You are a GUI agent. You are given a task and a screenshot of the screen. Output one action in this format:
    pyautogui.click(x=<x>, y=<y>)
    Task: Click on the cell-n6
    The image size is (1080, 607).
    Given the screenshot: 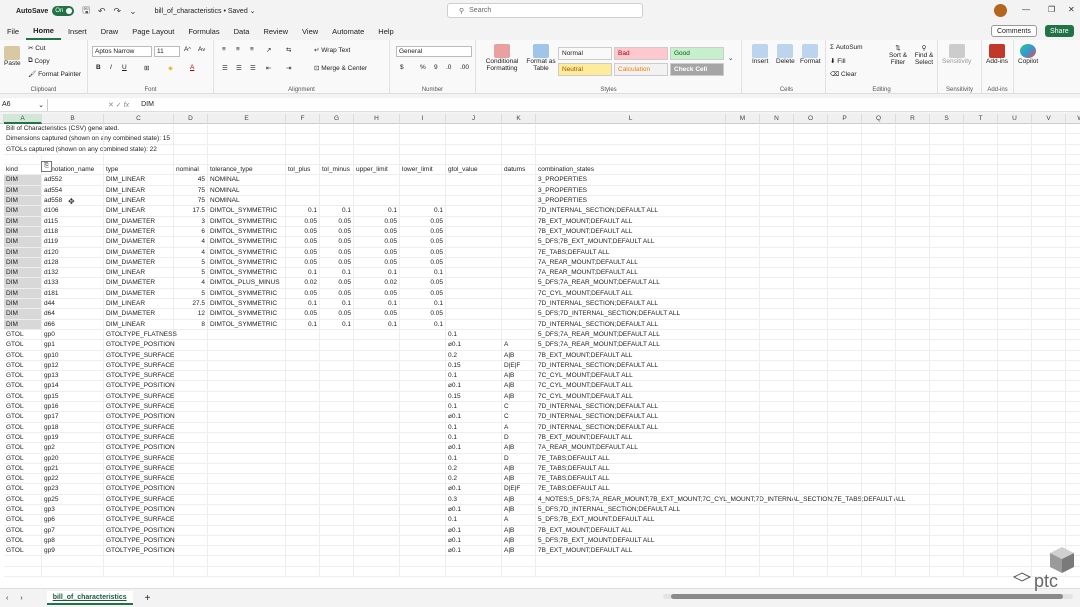 What is the action you would take?
    pyautogui.click(x=777, y=180)
    